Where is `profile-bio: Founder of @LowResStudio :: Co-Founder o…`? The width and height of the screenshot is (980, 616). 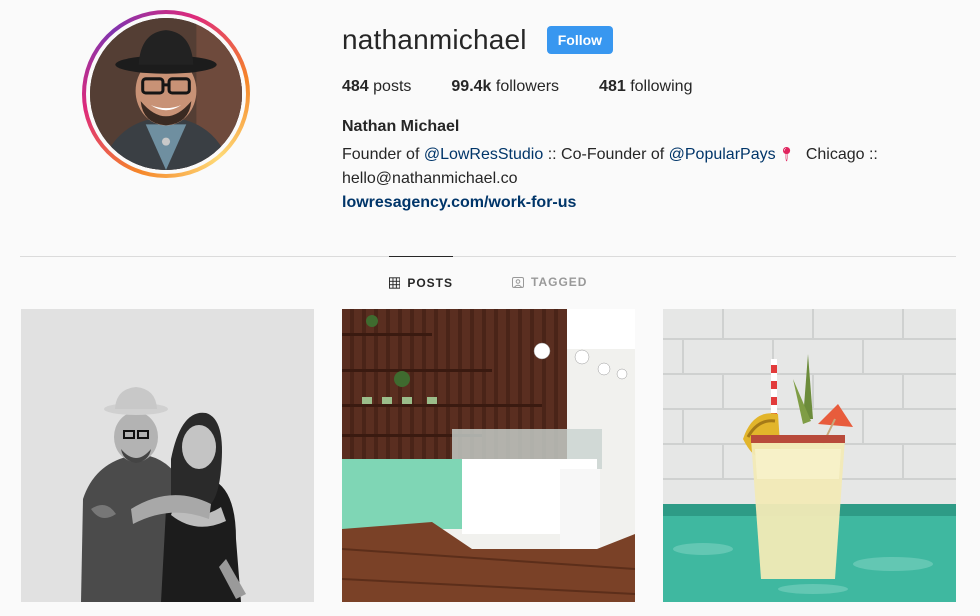
profile-bio: Founder of @LowResStudio :: Co-Founder o… is located at coordinates (651, 166).